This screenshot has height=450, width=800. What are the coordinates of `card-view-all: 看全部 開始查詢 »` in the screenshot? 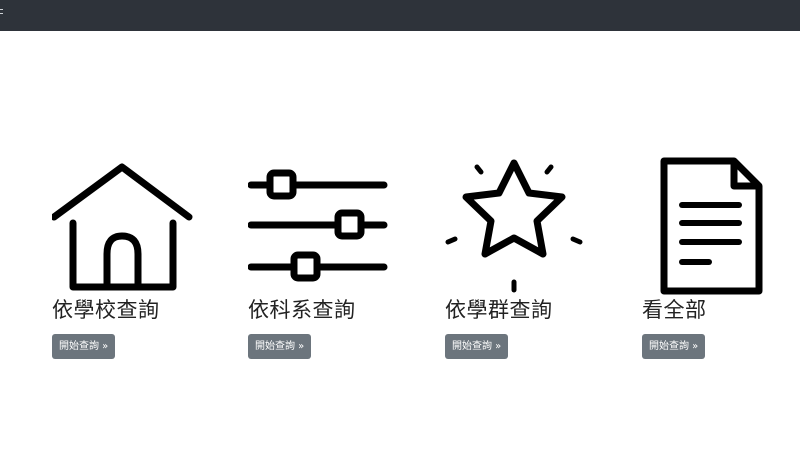 It's located at (721, 260).